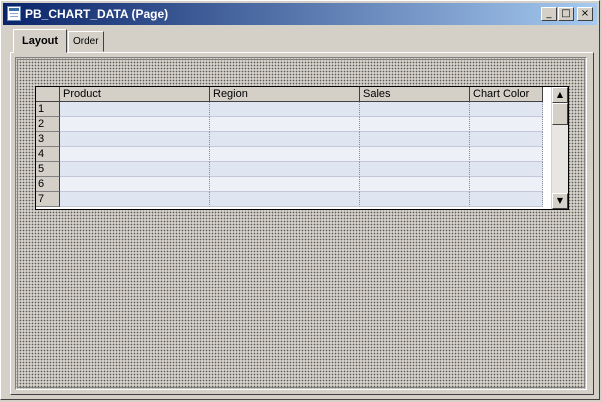 The image size is (602, 402). I want to click on table-row: 5, so click(289, 169).